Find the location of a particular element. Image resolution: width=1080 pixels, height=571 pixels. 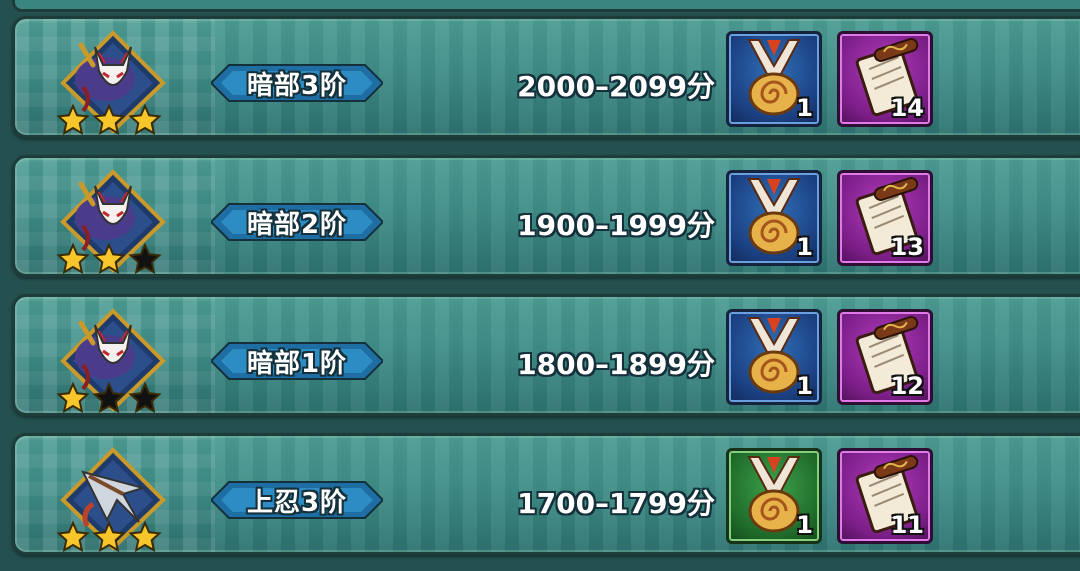

score-range: 1700–1799分 is located at coordinates (616, 503).